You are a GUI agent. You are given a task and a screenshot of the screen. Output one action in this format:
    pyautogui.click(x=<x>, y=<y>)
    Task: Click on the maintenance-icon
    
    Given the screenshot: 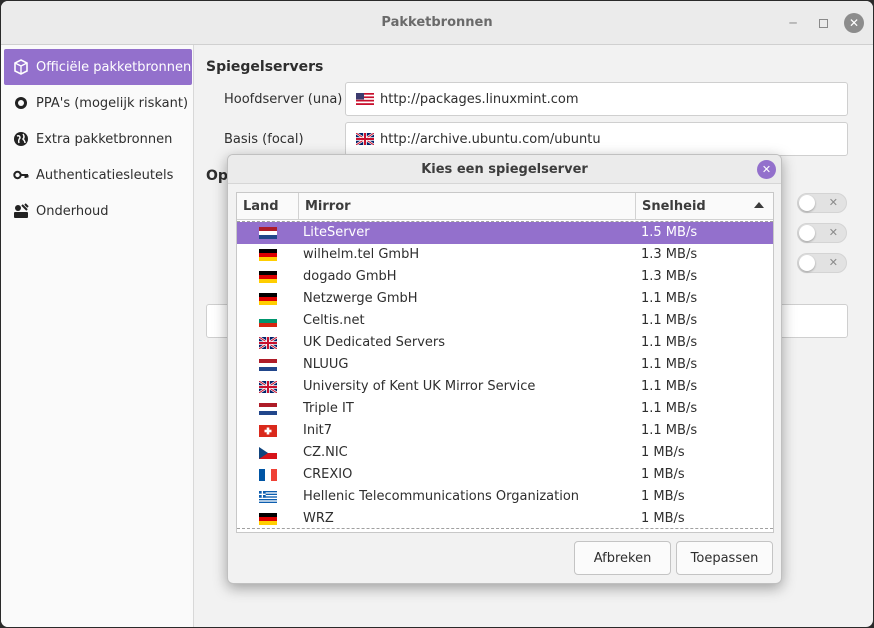 What is the action you would take?
    pyautogui.click(x=21, y=211)
    